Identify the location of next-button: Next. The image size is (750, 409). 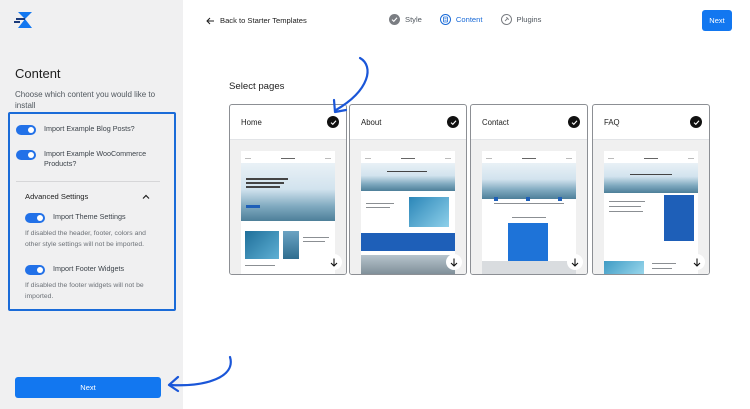
(88, 387).